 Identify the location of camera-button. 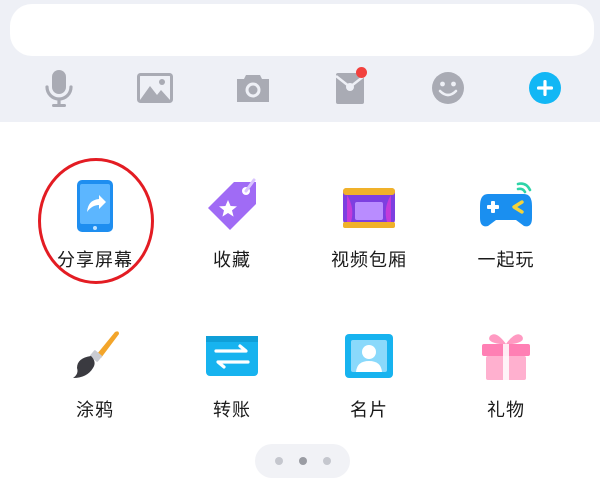
(253, 88).